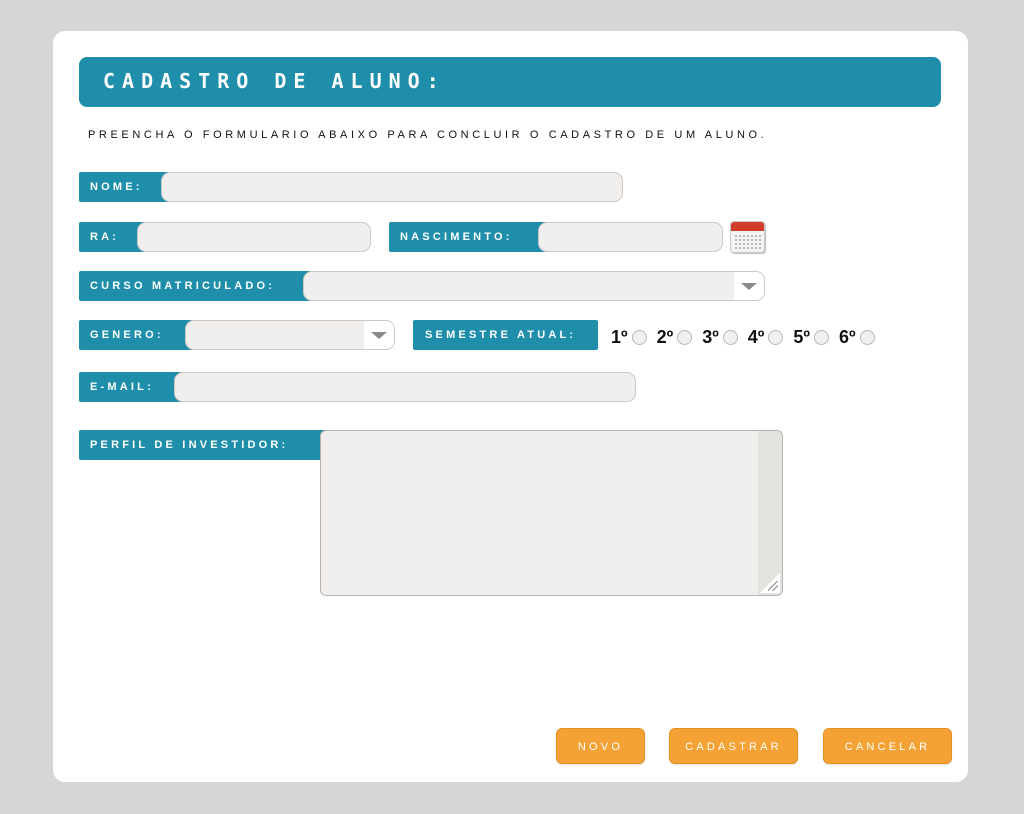  I want to click on semestre-option-label: 6º, so click(847, 336).